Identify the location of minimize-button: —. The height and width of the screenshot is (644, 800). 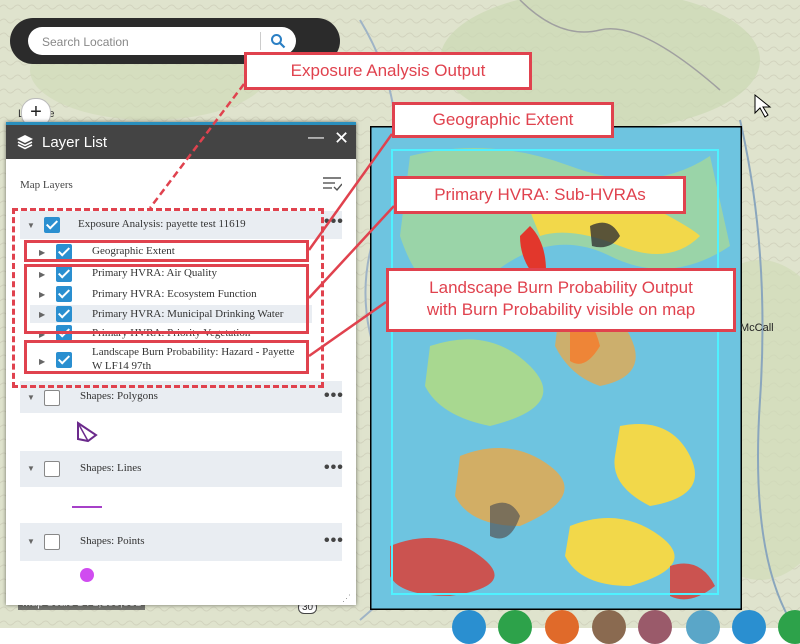
(316, 138).